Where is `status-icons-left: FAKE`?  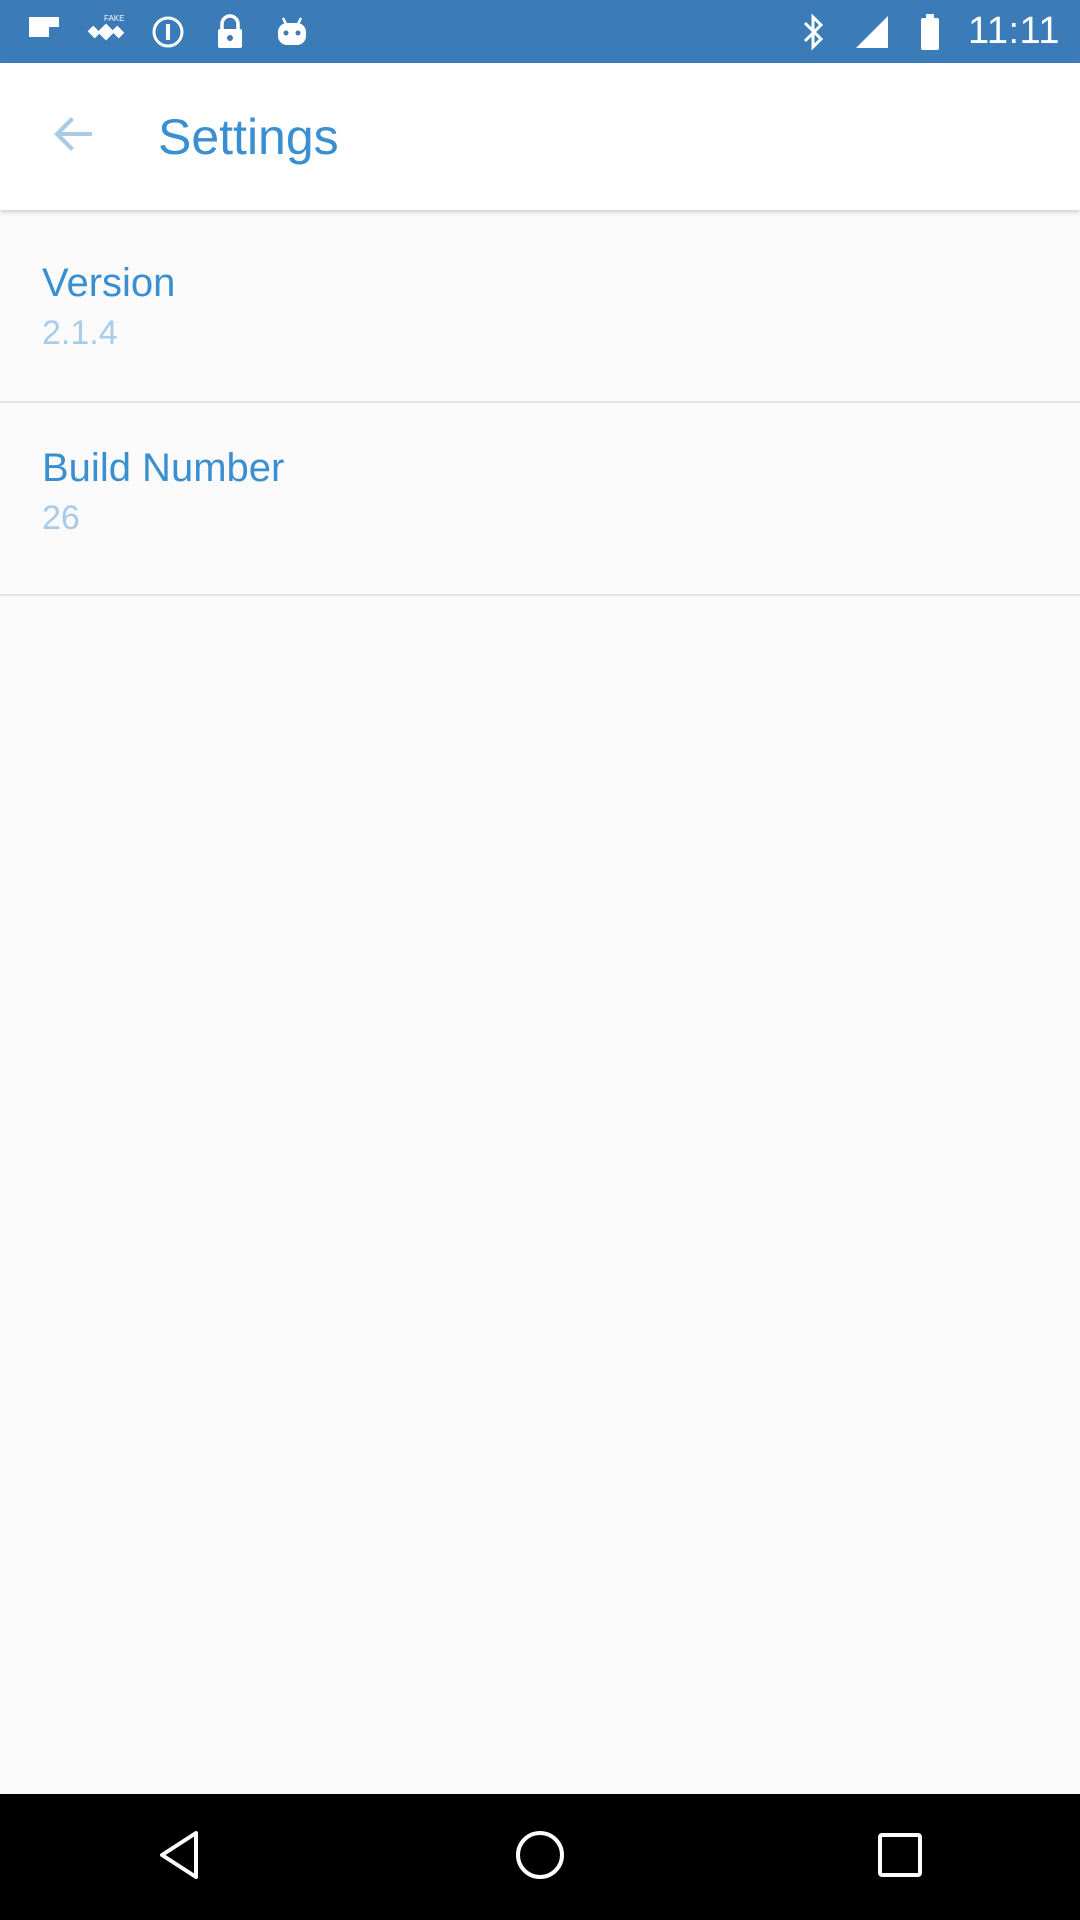 status-icons-left: FAKE is located at coordinates (168, 32).